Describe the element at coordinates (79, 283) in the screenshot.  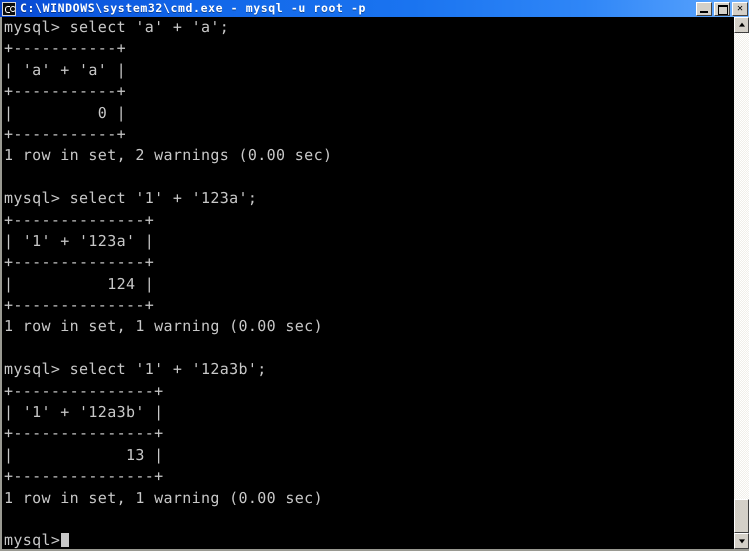
I see `terminal-line: | 124 |` at that location.